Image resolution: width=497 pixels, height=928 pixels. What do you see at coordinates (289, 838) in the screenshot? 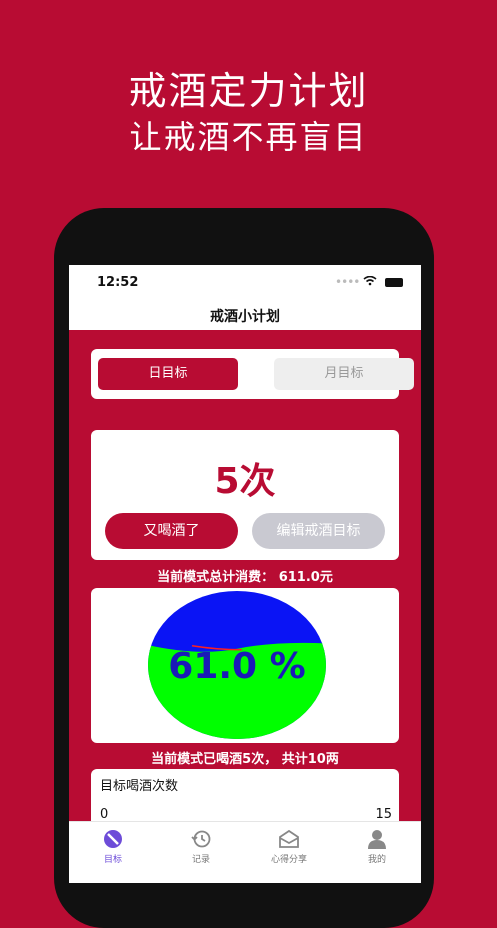
I see `share-icon` at bounding box center [289, 838].